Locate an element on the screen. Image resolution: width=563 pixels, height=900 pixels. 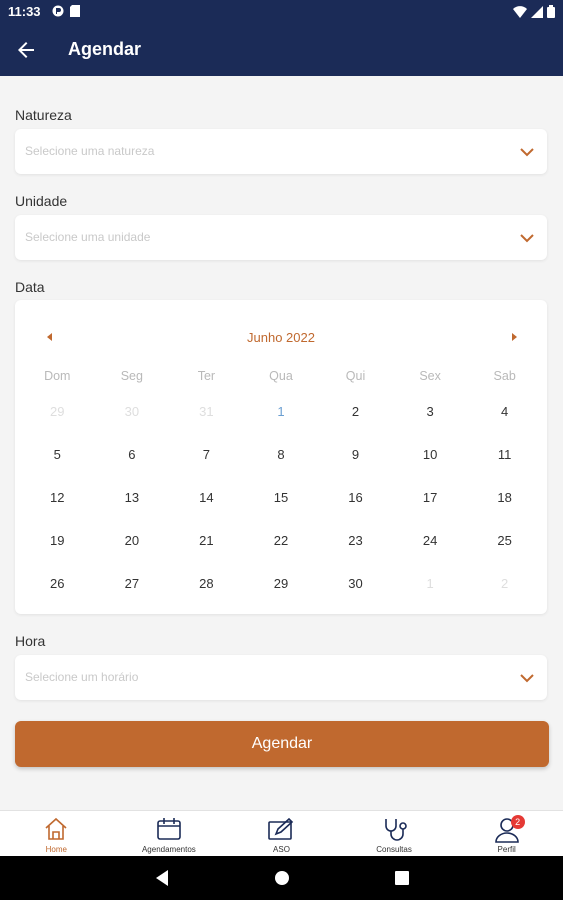
calendar-day: 19 is located at coordinates (57, 540).